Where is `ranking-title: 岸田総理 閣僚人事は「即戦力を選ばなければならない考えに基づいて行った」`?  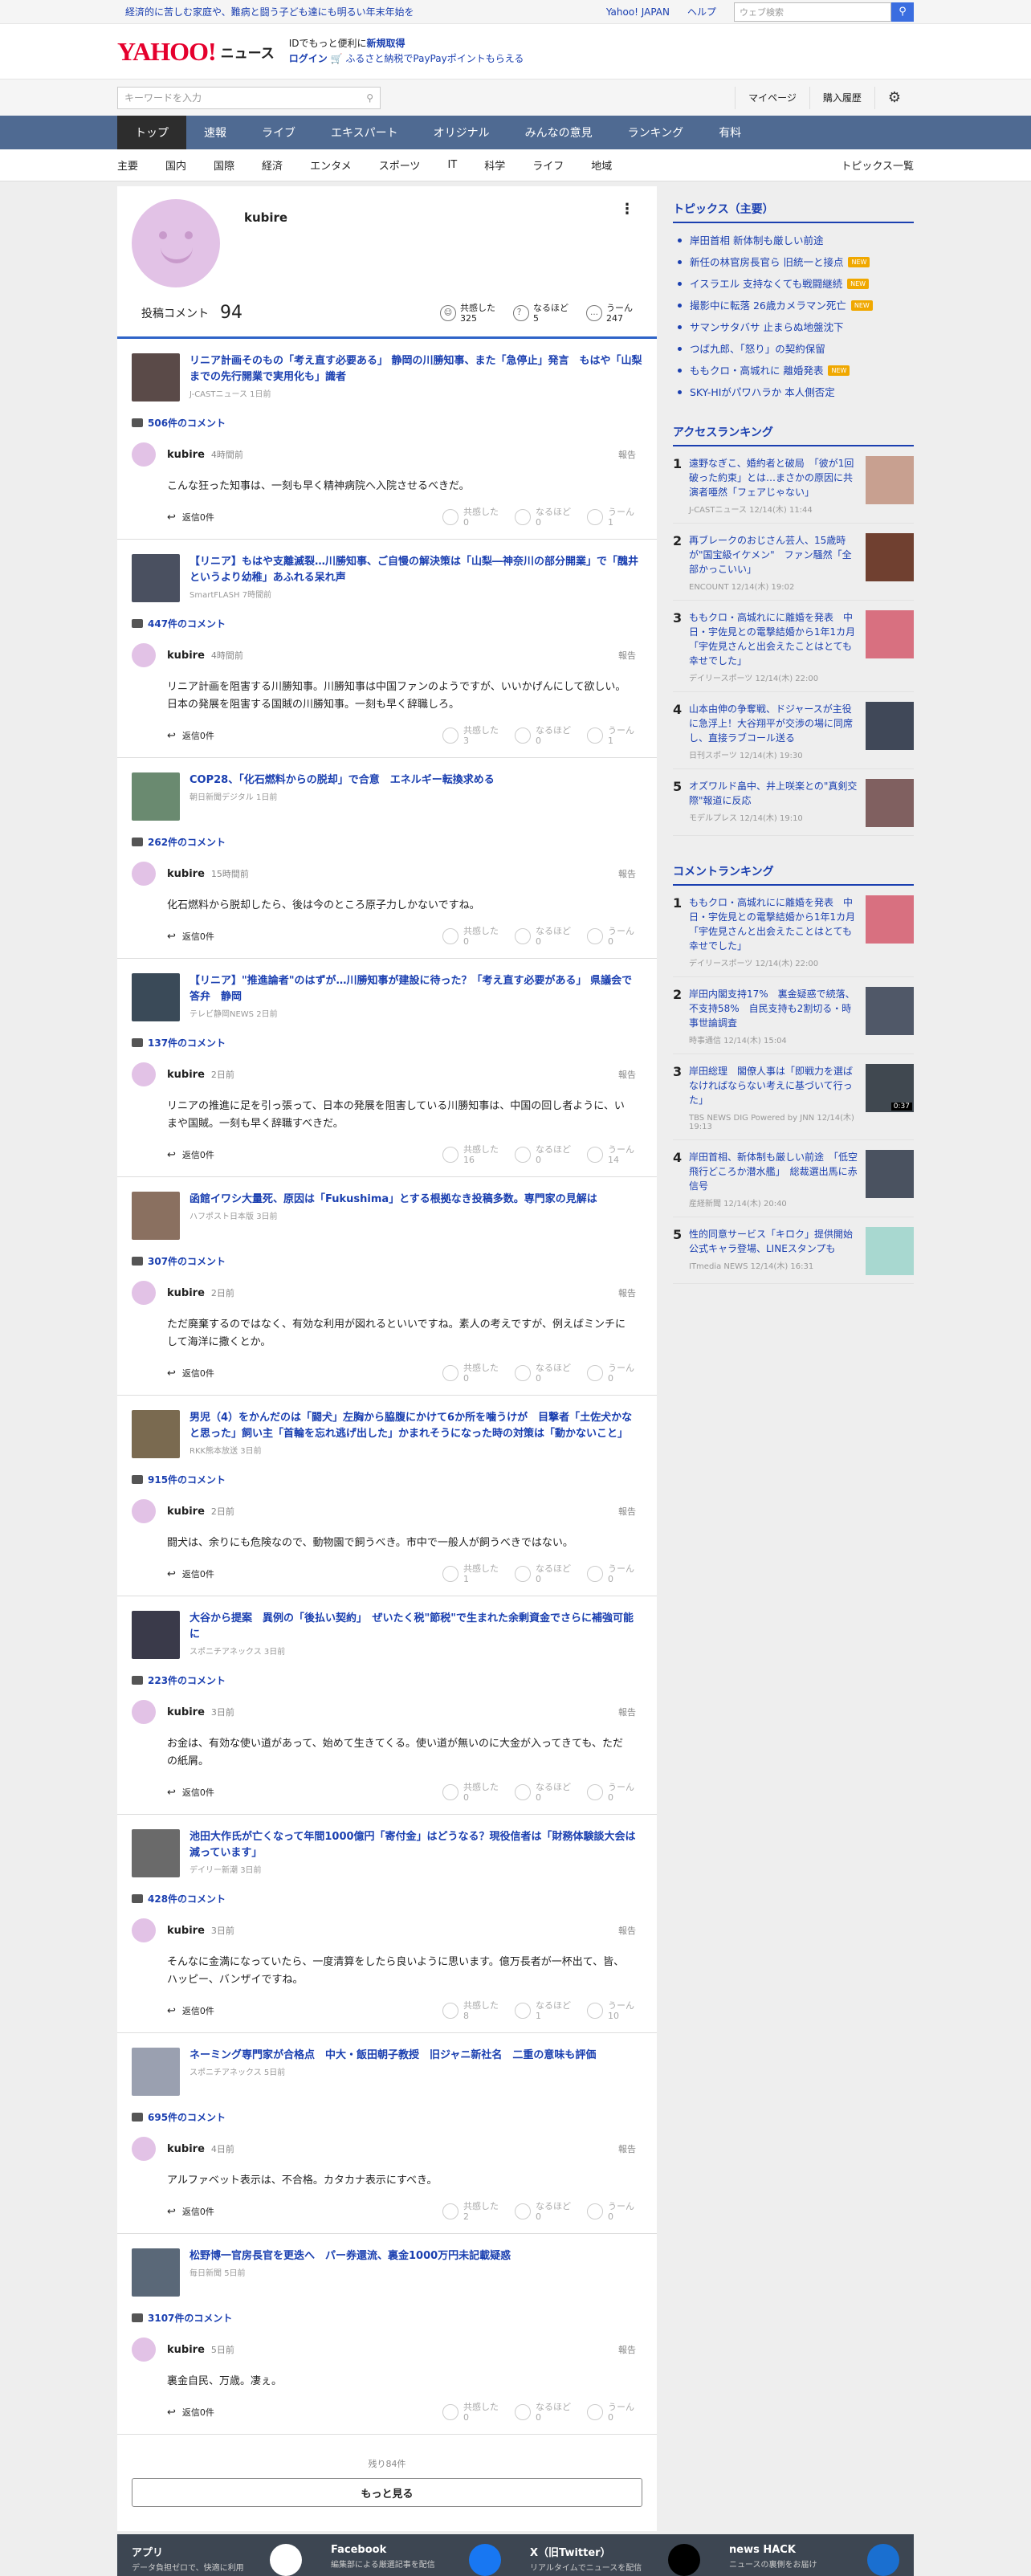
ranking-title: 岸田総理 閣僚人事は「即戦力を選ばなければならない考えに基づいて行った」 is located at coordinates (775, 1085).